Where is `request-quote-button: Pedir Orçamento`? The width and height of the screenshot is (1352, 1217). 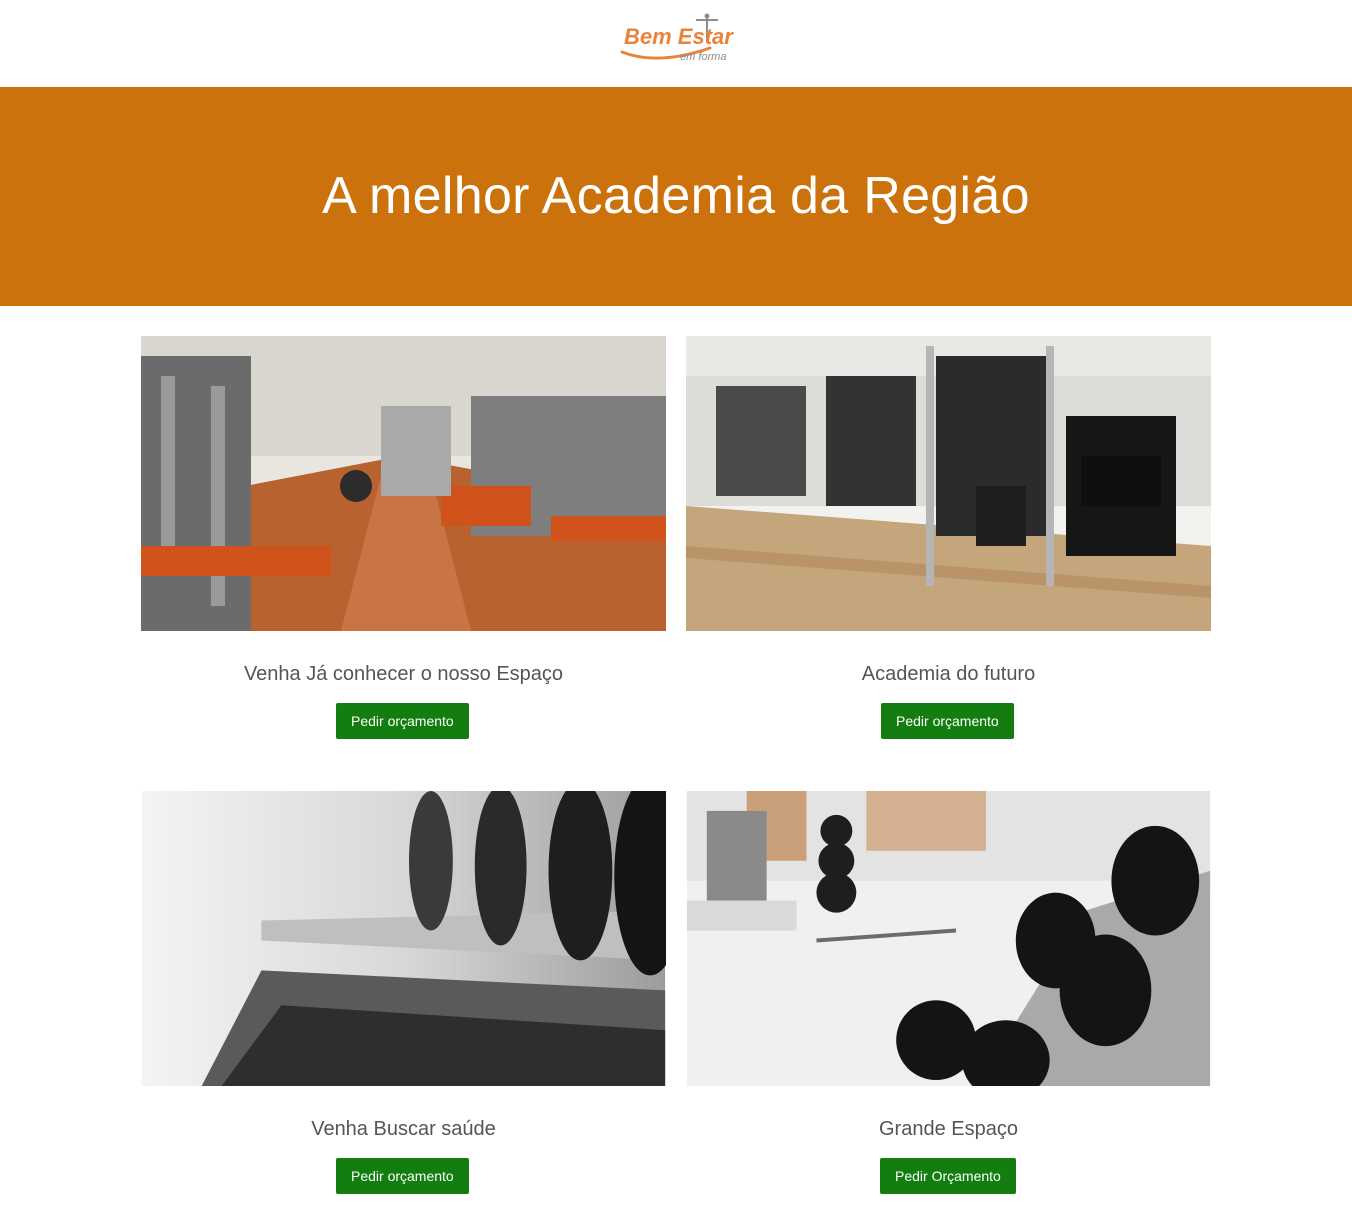
request-quote-button: Pedir Orçamento is located at coordinates (948, 1176).